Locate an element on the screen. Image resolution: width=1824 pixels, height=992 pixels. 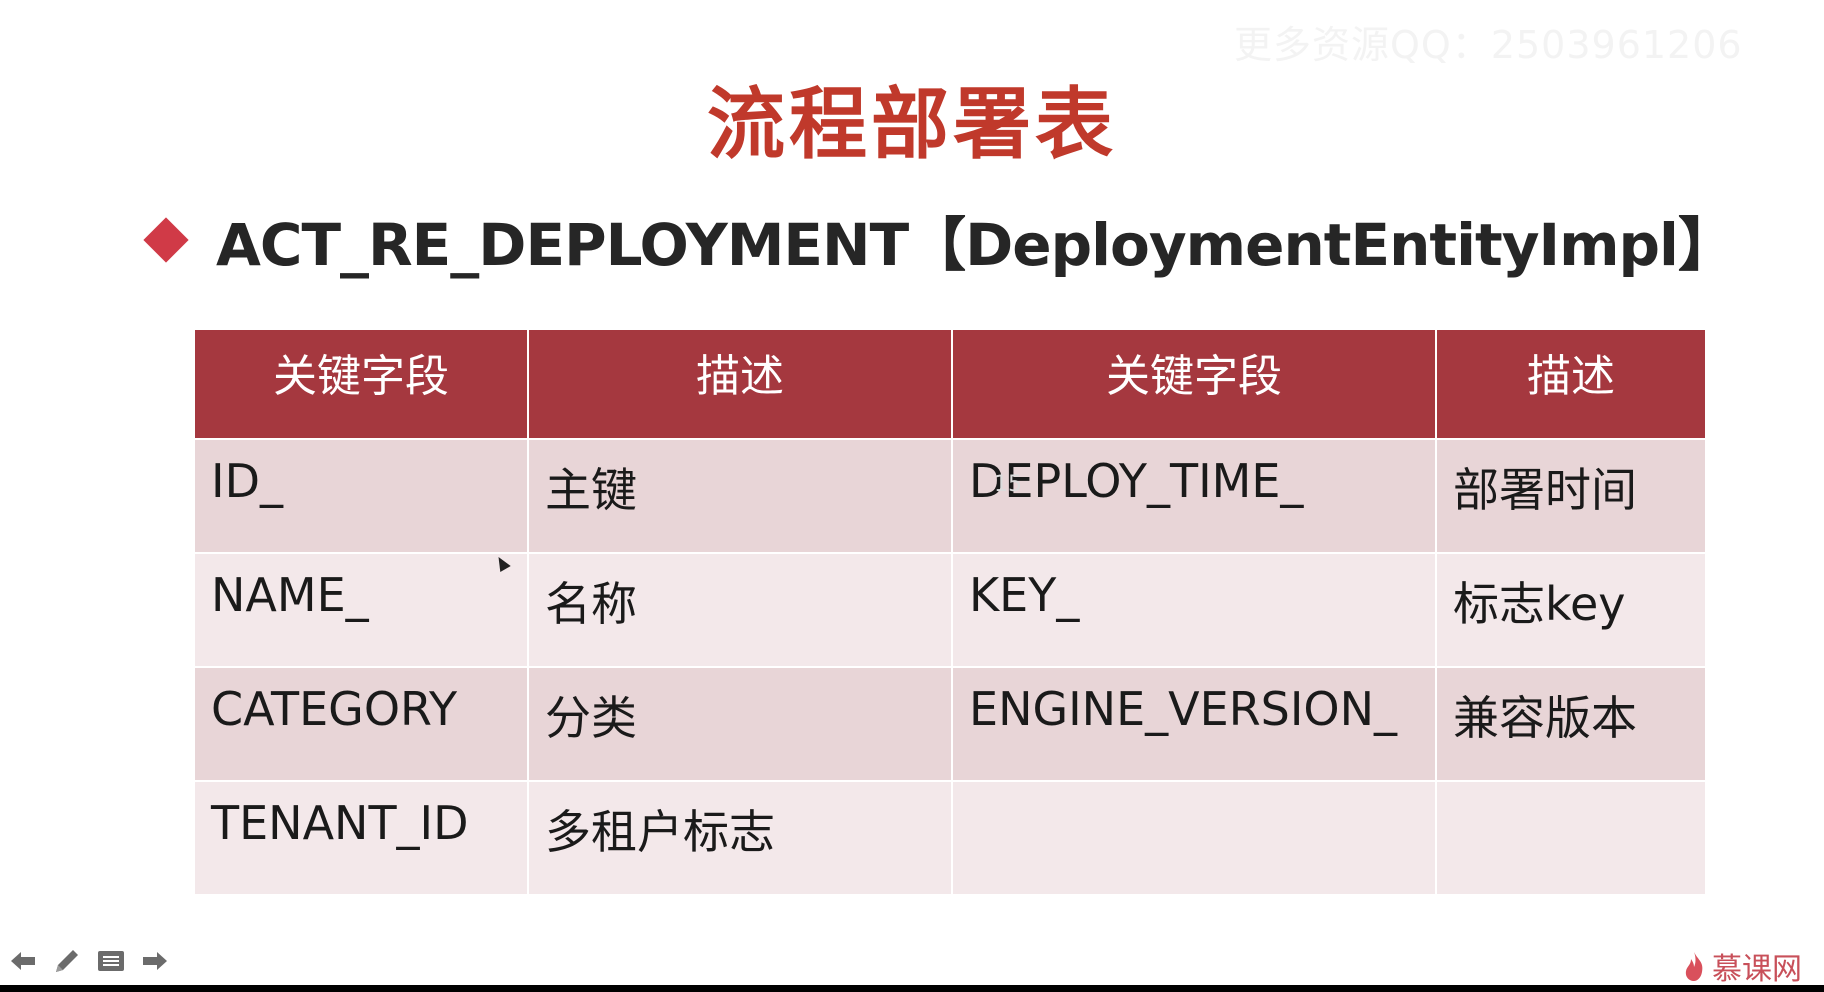
table-row: CATEGORY 分类 ENGINE_VERSION_ 兼容版本 is located at coordinates (950, 724).